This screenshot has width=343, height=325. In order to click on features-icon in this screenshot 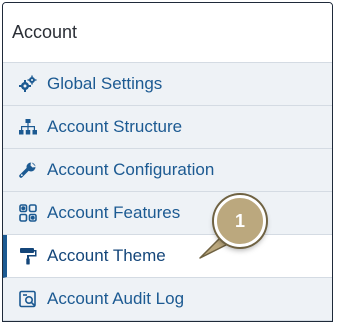, I will do `click(28, 213)`.